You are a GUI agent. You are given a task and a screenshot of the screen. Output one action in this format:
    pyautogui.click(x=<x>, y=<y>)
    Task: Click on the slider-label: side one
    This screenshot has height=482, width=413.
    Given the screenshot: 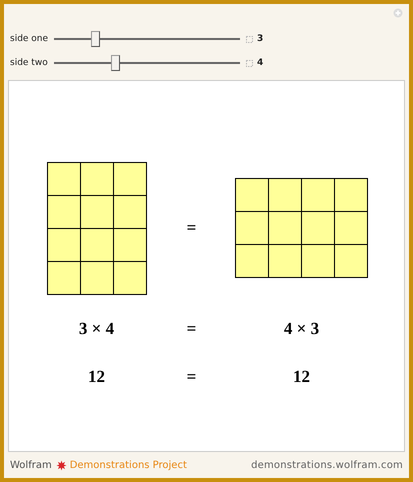 What is the action you would take?
    pyautogui.click(x=30, y=39)
    